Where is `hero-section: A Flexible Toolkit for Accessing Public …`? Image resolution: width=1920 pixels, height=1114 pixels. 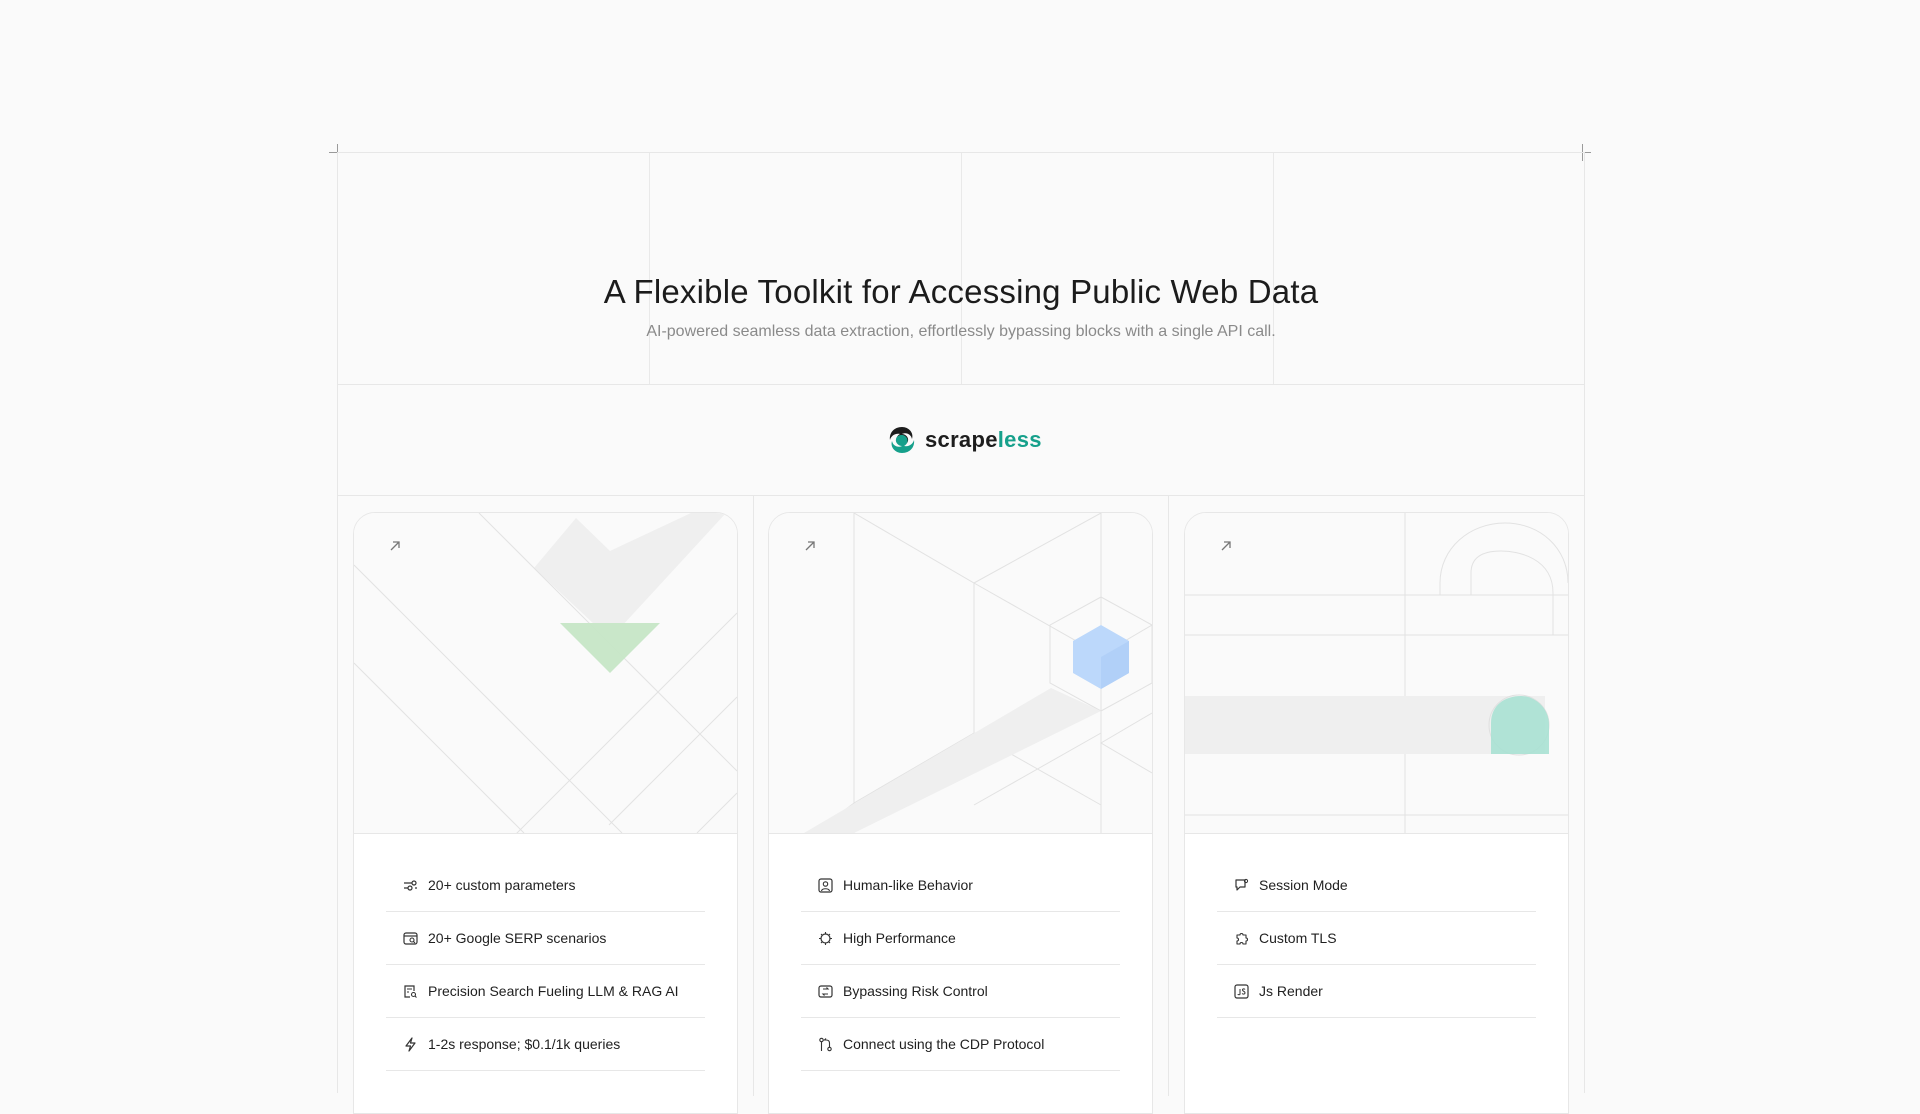
hero-section: A Flexible Toolkit for Accessing Public … is located at coordinates (961, 269).